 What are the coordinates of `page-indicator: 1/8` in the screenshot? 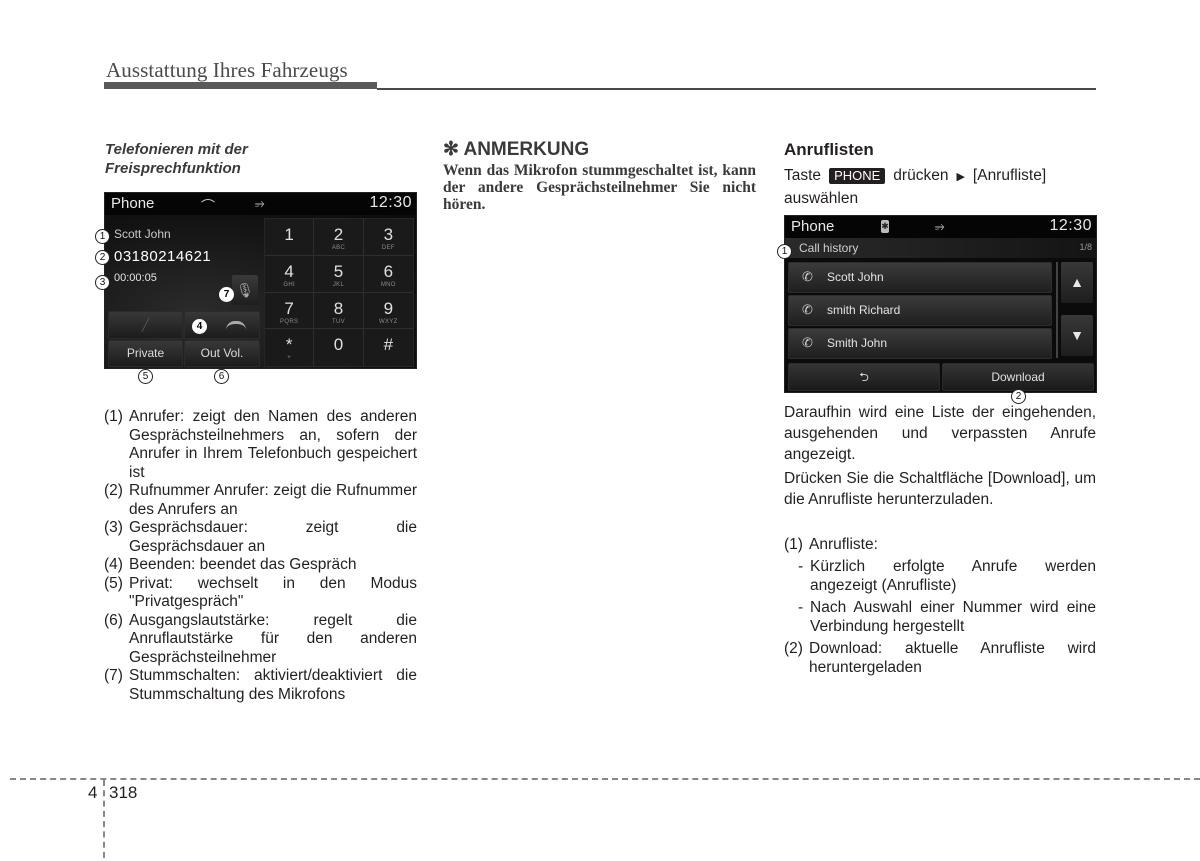 It's located at (1085, 247).